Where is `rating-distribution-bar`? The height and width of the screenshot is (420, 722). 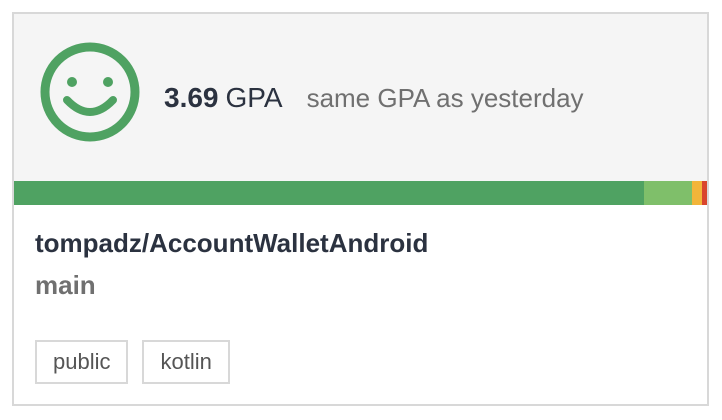
rating-distribution-bar is located at coordinates (360, 193).